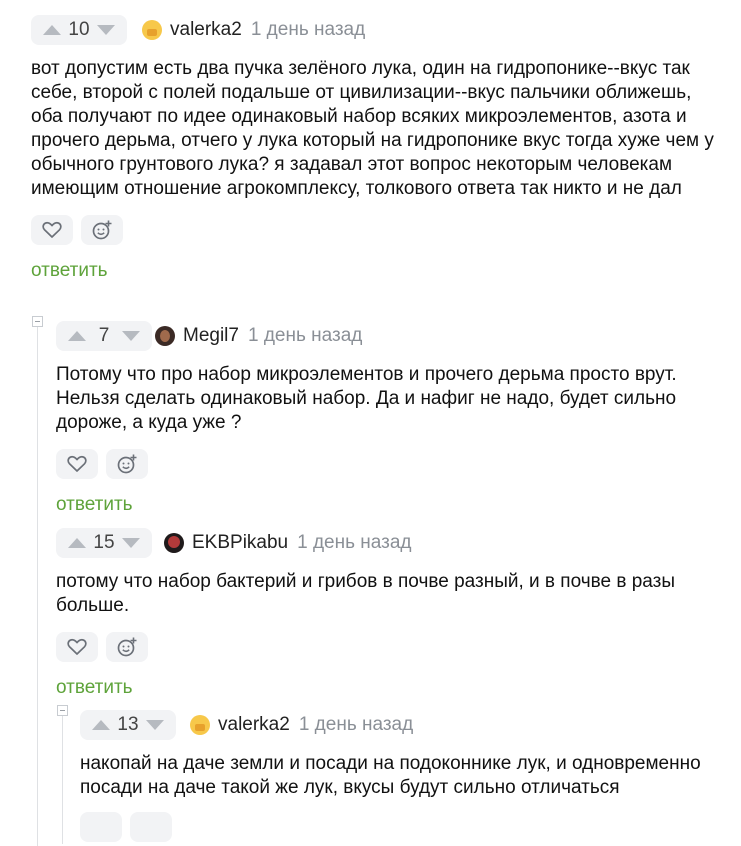 The height and width of the screenshot is (846, 741). What do you see at coordinates (211, 336) in the screenshot?
I see `username: Megil7` at bounding box center [211, 336].